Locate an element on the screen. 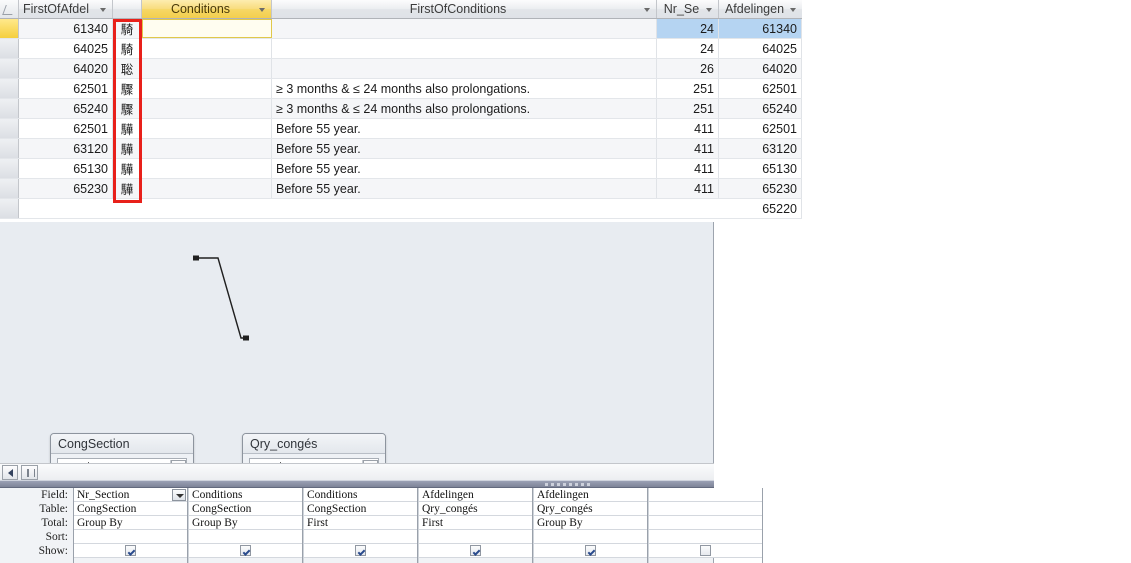 The image size is (1131, 563). query-cell-total is located at coordinates (705, 523).